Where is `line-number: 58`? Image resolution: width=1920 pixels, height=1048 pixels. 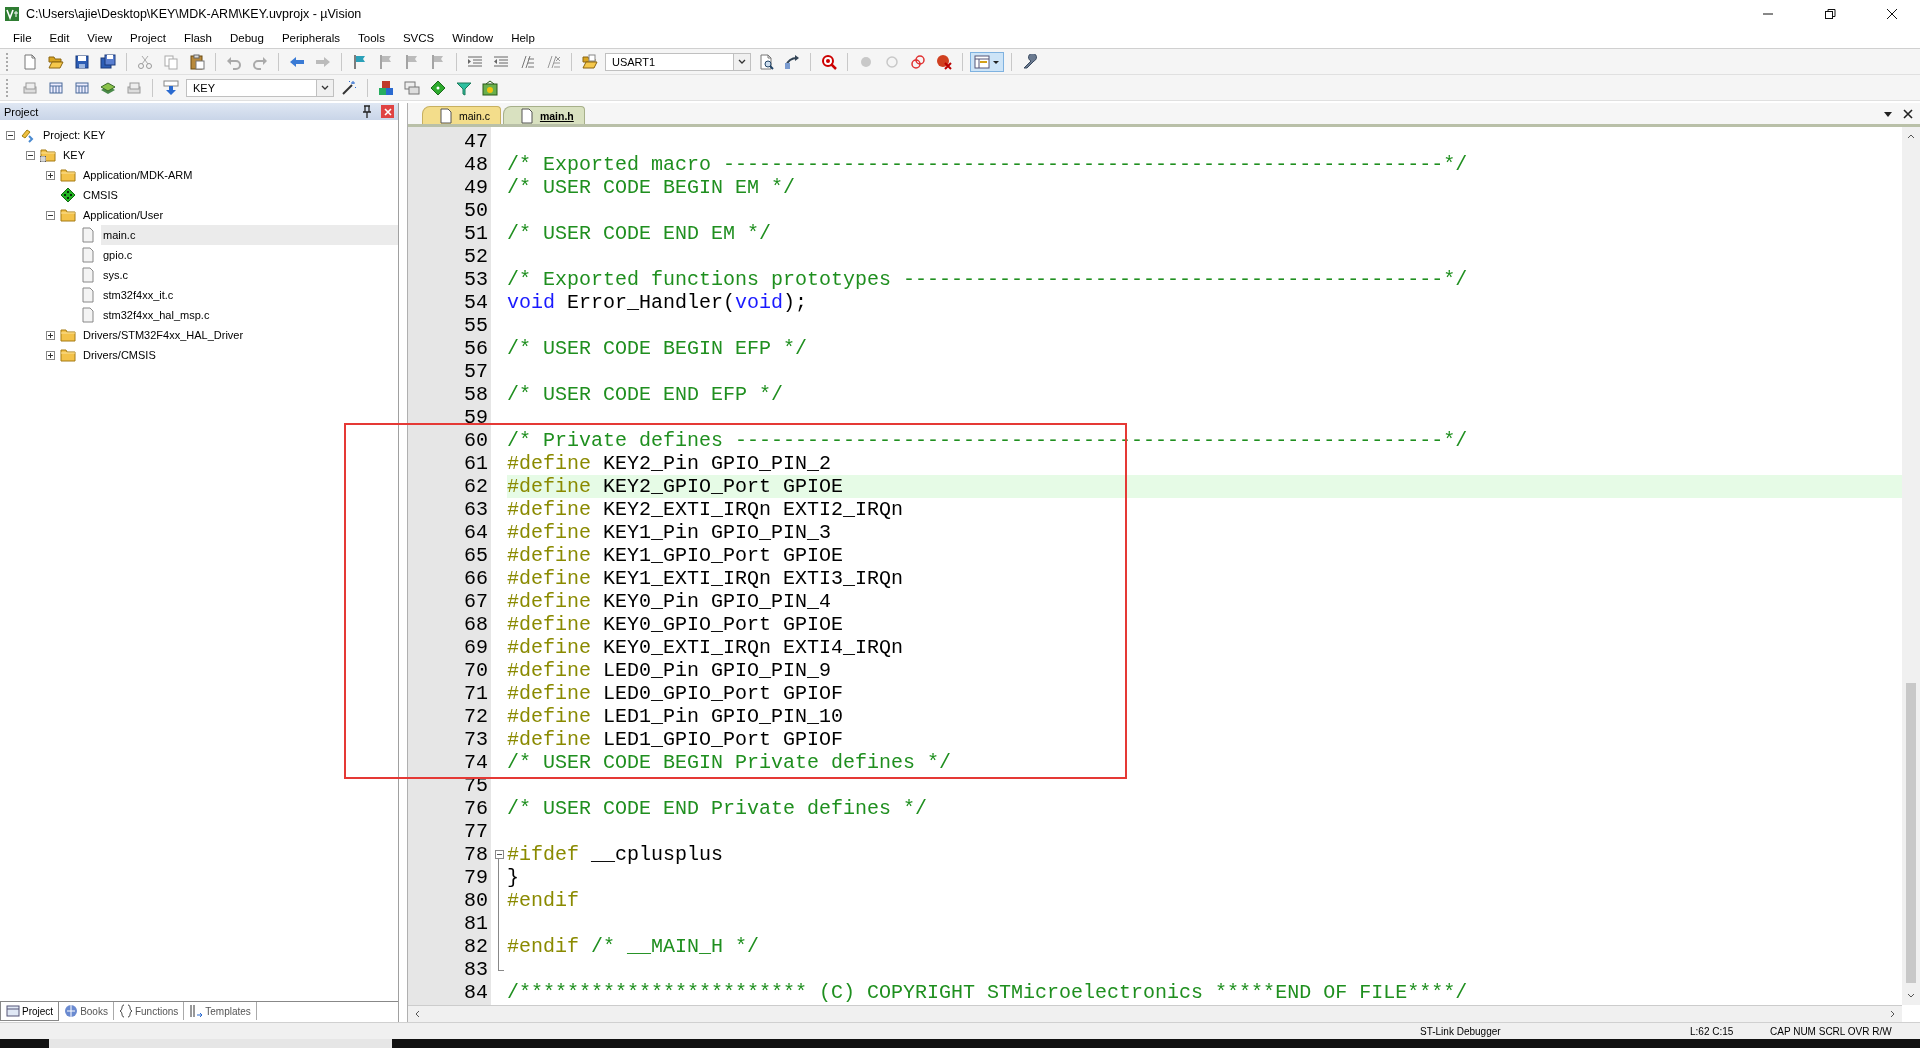 line-number: 58 is located at coordinates (476, 394).